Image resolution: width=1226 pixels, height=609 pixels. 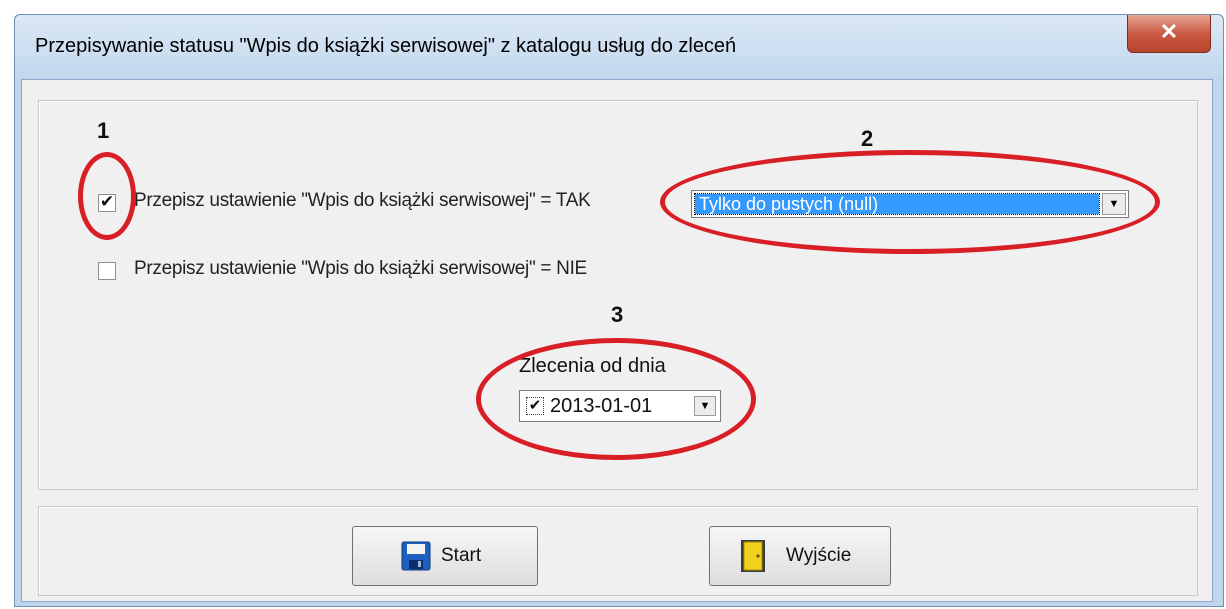 I want to click on door-icon, so click(x=753, y=556).